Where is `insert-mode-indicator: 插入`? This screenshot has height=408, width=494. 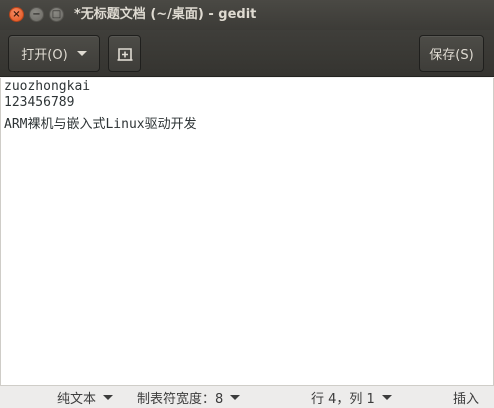 insert-mode-indicator: 插入 is located at coordinates (466, 397).